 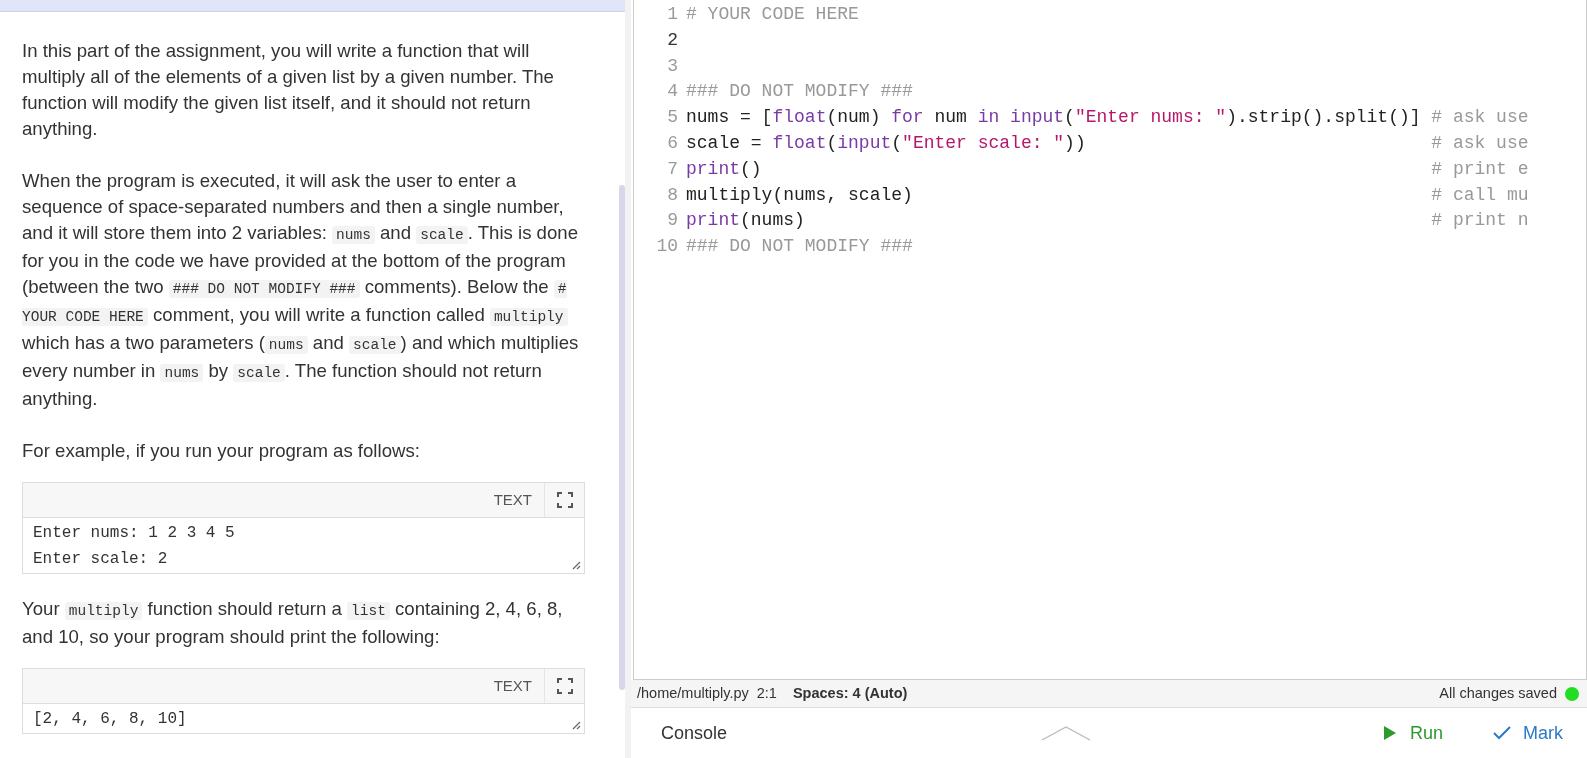 What do you see at coordinates (672, 118) in the screenshot?
I see `line-number: 5` at bounding box center [672, 118].